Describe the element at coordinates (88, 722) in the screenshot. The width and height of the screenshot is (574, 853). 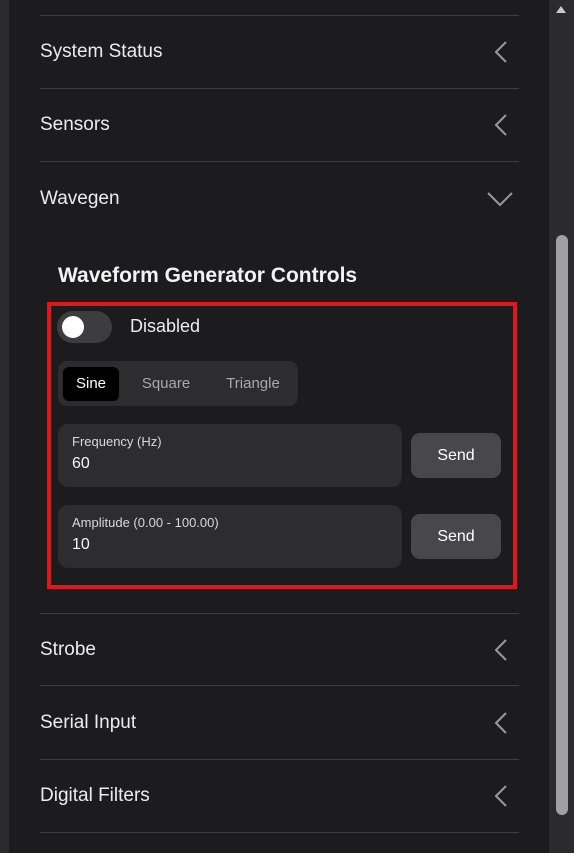
I see `accordion-item-label: Serial Input` at that location.